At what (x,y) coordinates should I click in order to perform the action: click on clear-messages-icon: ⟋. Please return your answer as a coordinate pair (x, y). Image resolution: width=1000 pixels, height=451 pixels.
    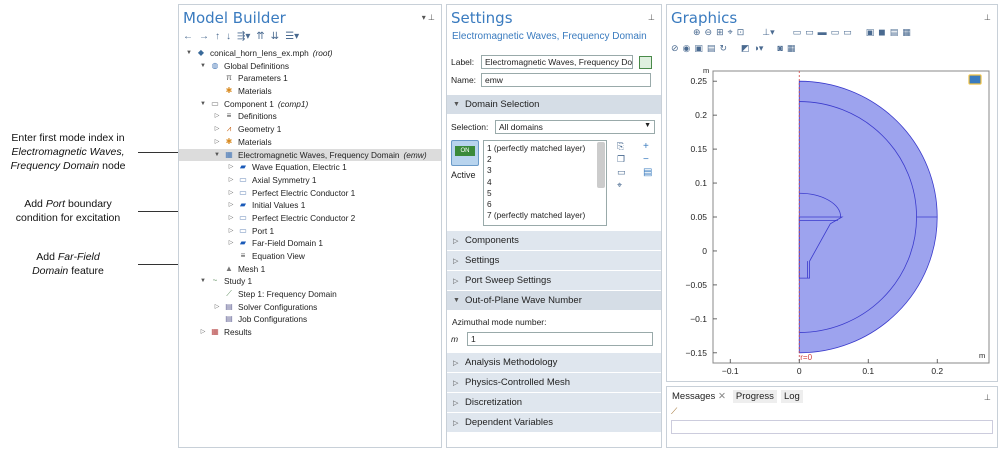
    Looking at the image, I should click on (832, 411).